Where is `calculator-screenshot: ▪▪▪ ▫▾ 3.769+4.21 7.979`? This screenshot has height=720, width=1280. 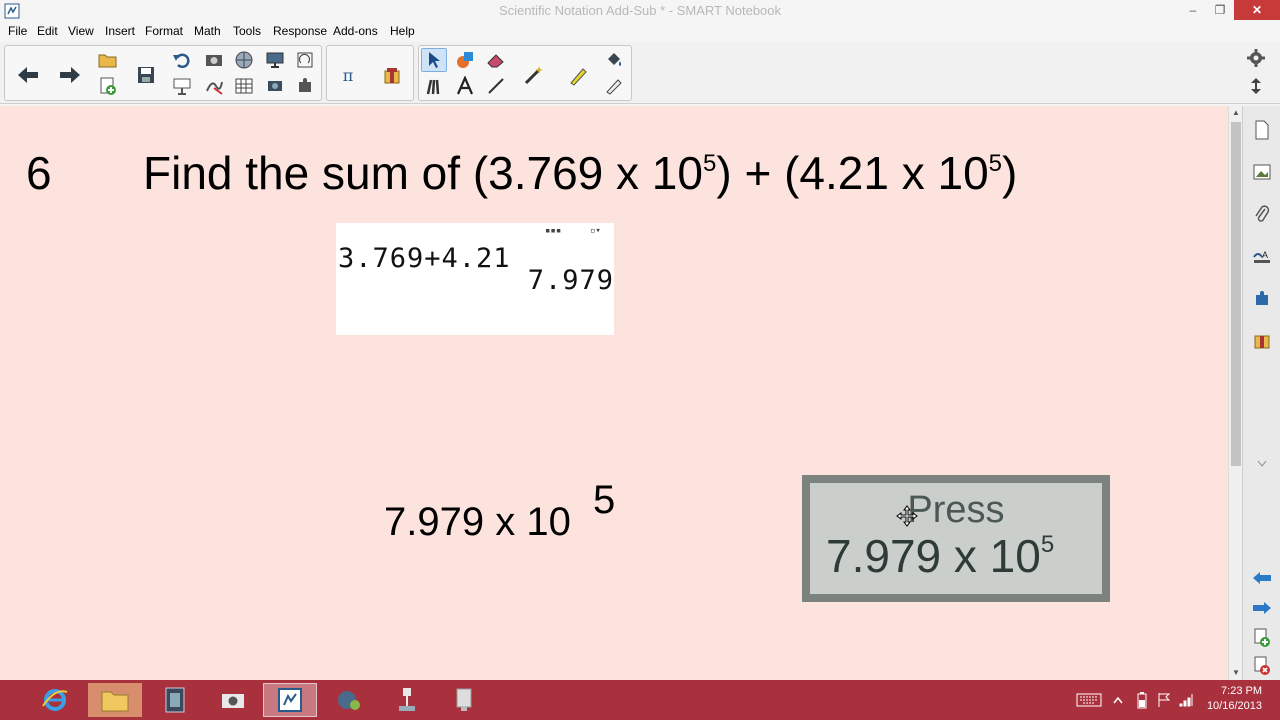 calculator-screenshot: ▪▪▪ ▫▾ 3.769+4.21 7.979 is located at coordinates (475, 279).